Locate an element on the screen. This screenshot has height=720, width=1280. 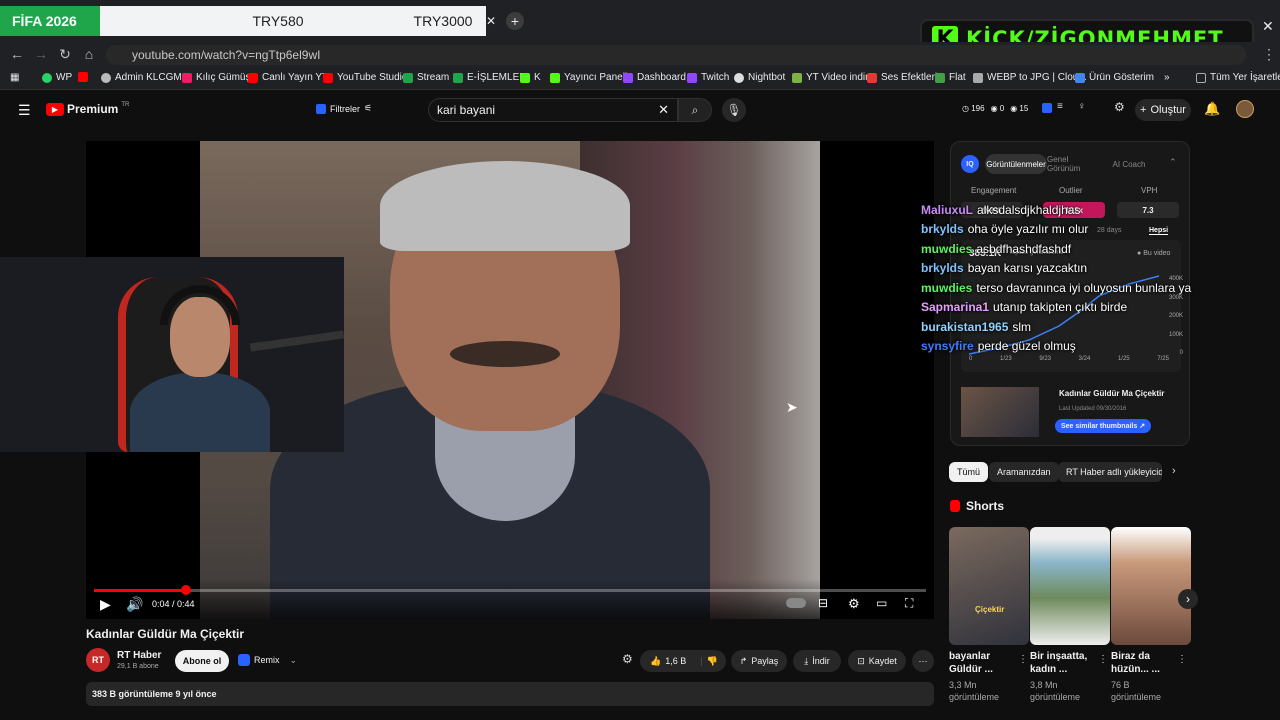
extension-icon: ⚙ is located at coordinates (627, 659).